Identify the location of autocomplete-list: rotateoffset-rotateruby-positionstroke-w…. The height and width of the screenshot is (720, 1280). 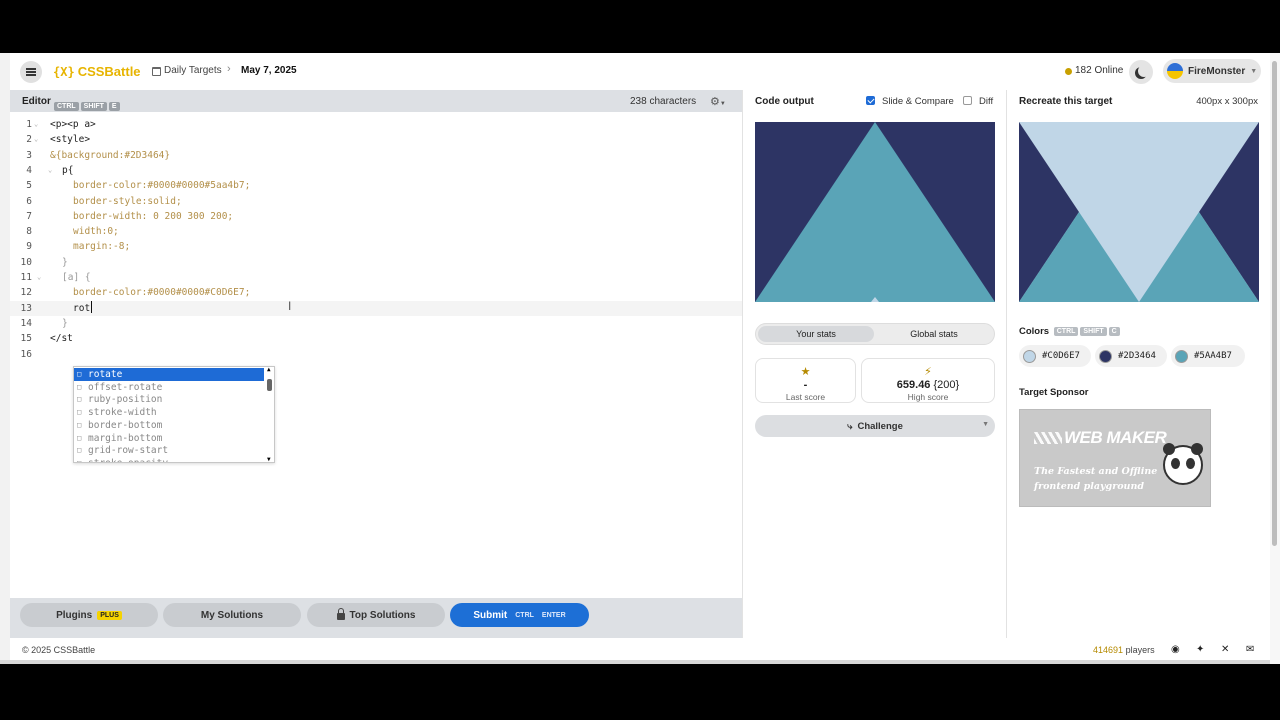
(174, 414).